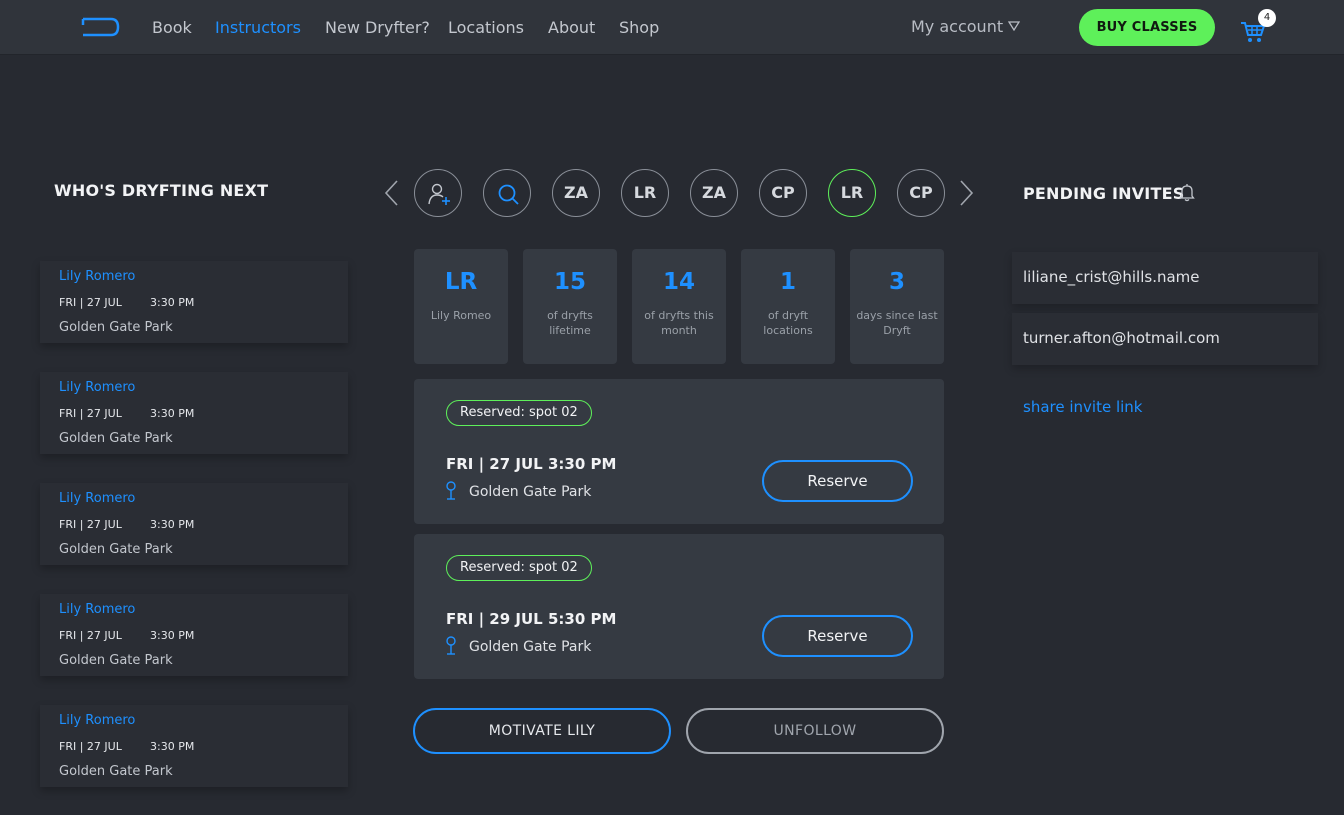 This screenshot has height=815, width=1344. Describe the element at coordinates (787, 282) in the screenshot. I see `stat-value: 1` at that location.